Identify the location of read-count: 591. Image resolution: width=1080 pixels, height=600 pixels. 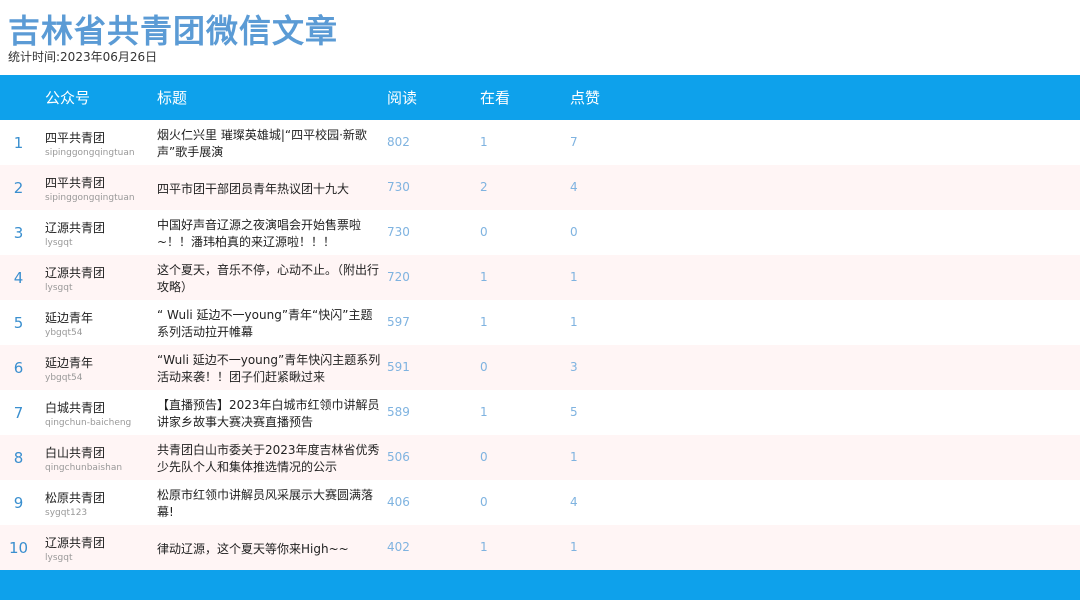
(398, 367).